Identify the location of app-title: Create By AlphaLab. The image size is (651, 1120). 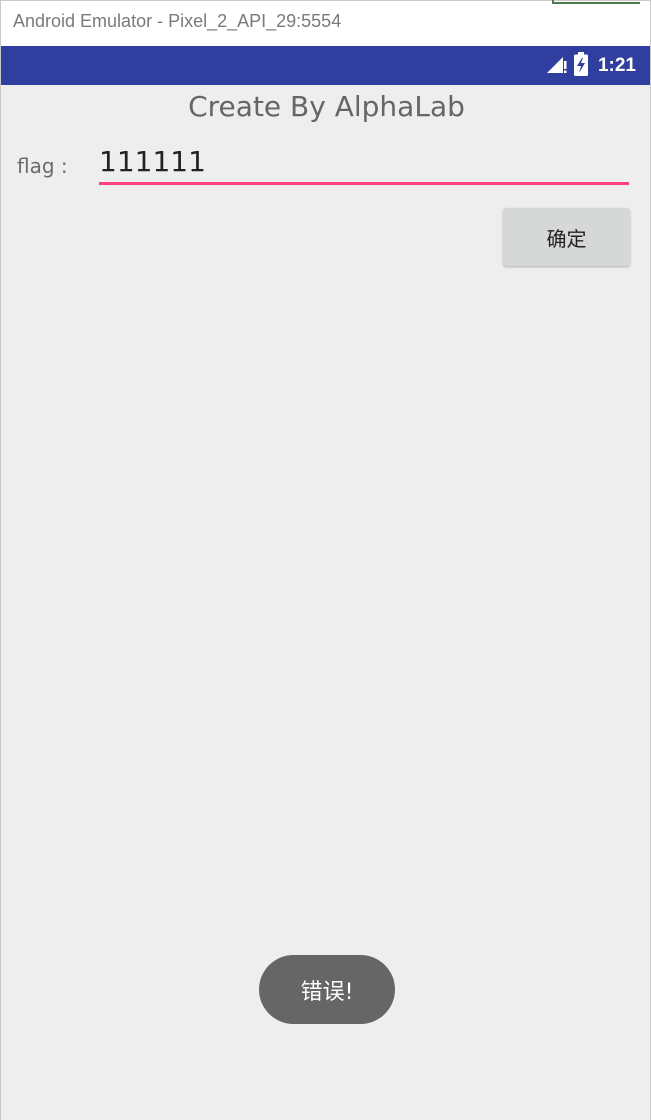
(326, 106).